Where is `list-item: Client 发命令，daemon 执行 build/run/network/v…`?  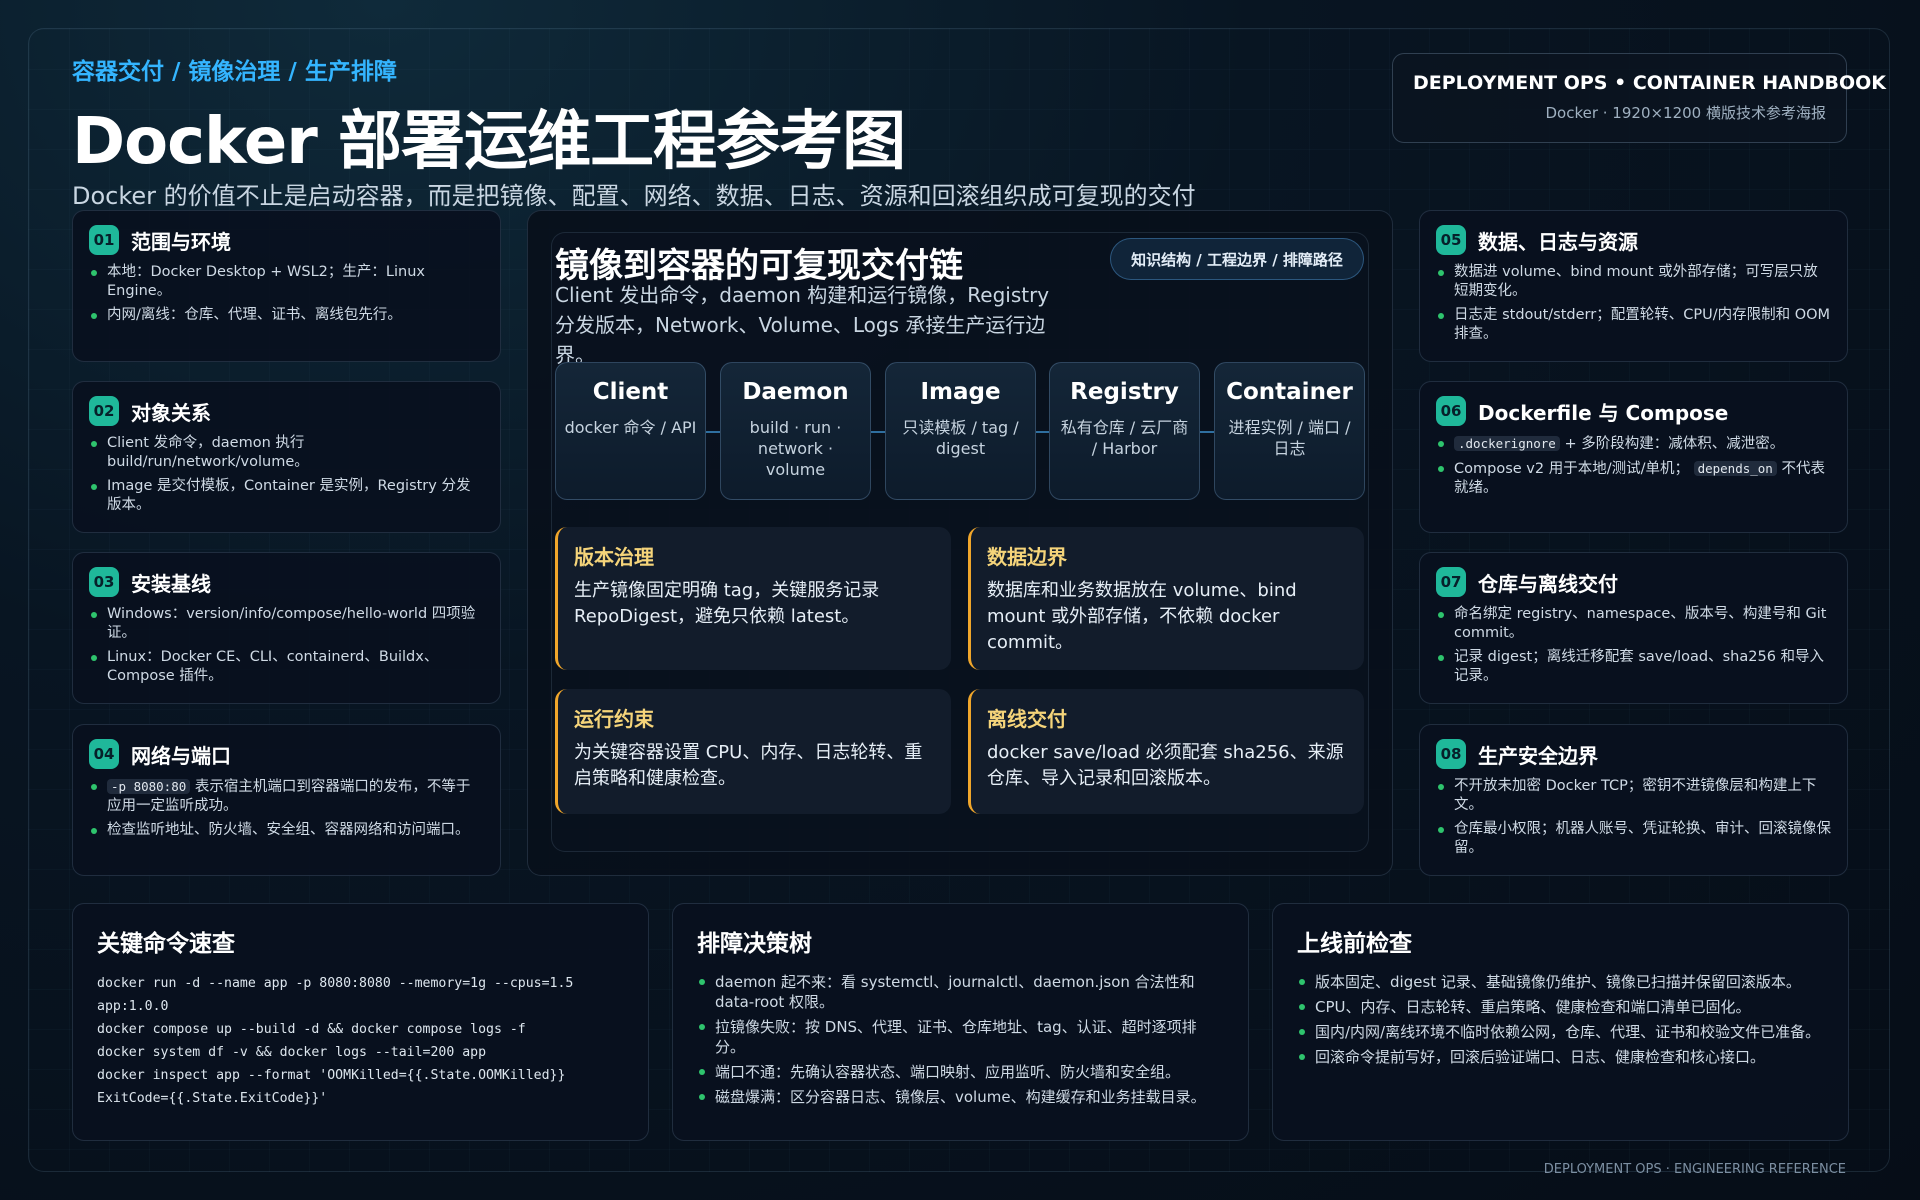
list-item: Client 发命令，daemon 执行 build/run/network/v… is located at coordinates (286, 453).